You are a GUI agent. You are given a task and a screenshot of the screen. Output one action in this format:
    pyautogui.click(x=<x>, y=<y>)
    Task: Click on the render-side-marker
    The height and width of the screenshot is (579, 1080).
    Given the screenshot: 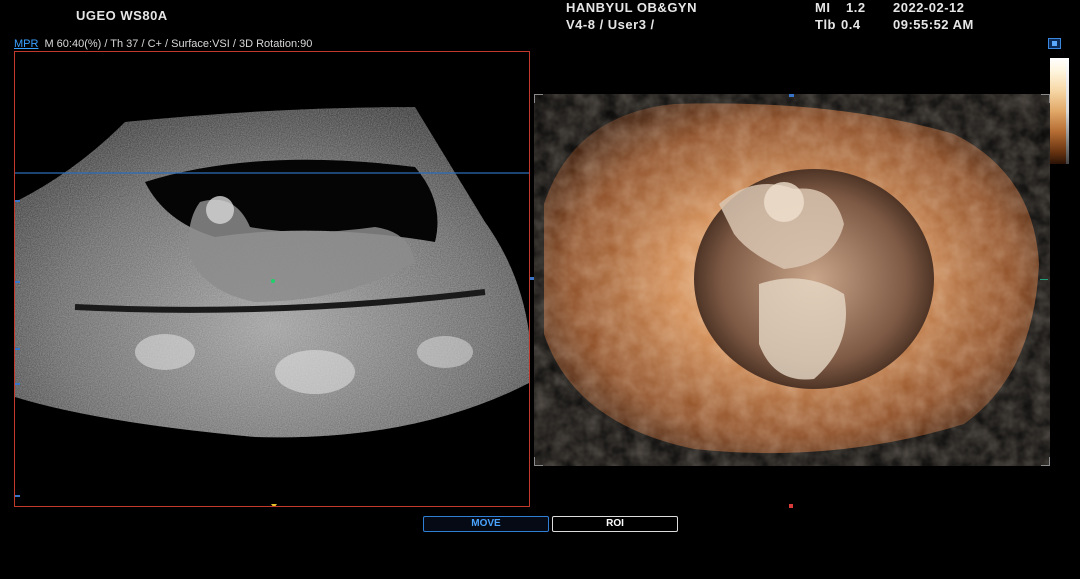 What is the action you would take?
    pyautogui.click(x=1044, y=279)
    